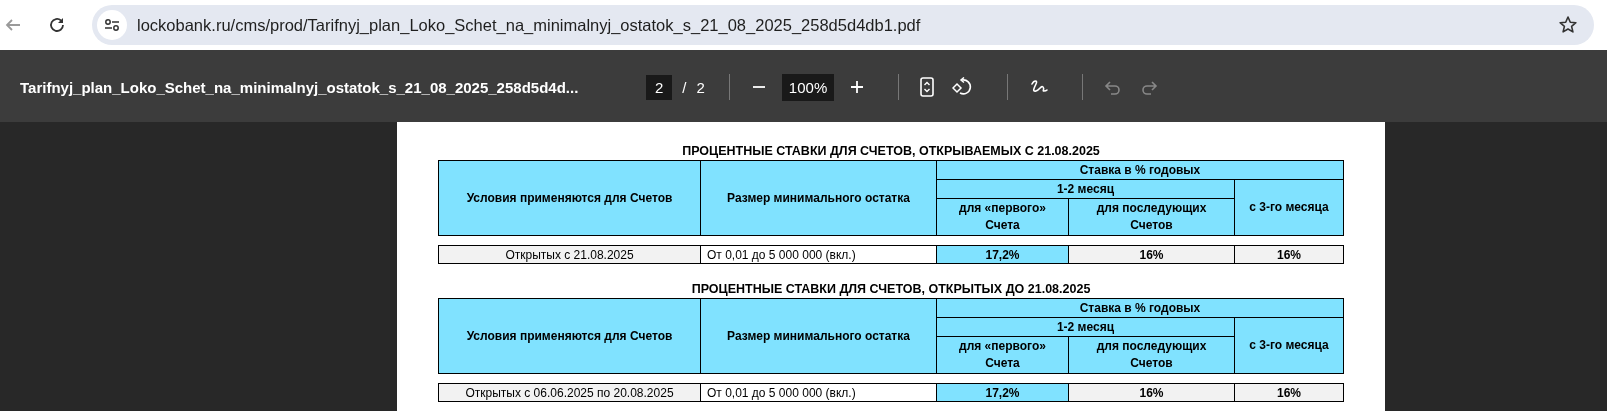 The height and width of the screenshot is (411, 1607). I want to click on table-title: ПРОЦЕНТНЫЕ СТАВКИ ДЛЯ СЧЕТОВ, ОТКРЫВАЕМЫХ С 21.08.2025, so click(891, 151).